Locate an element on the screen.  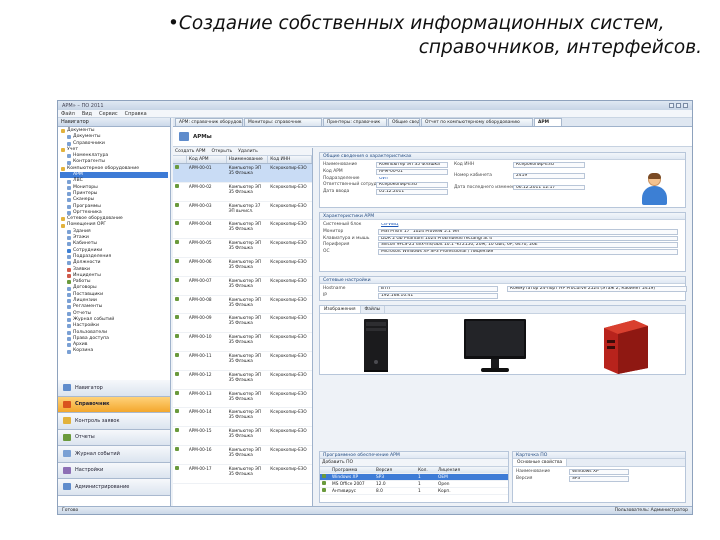
monitor-image is located at coordinates (495, 346).